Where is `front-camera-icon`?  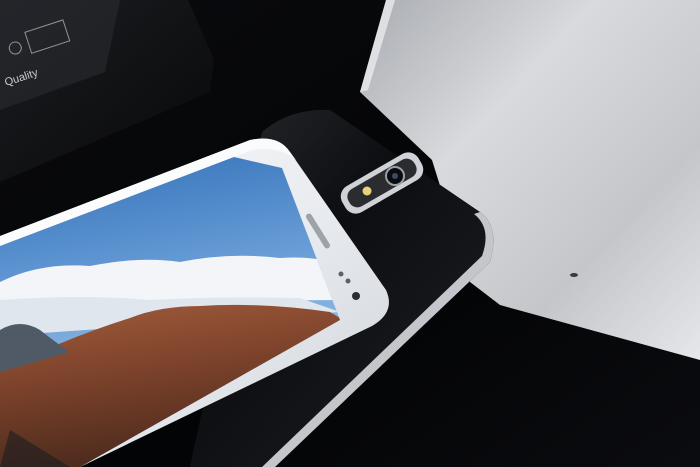
front-camera-icon is located at coordinates (356, 296).